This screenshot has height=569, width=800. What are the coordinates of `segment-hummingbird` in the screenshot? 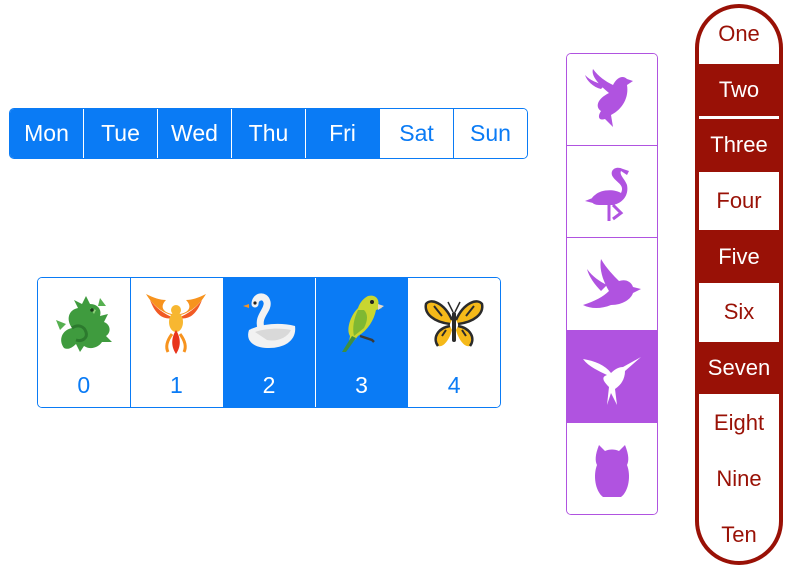 It's located at (612, 375).